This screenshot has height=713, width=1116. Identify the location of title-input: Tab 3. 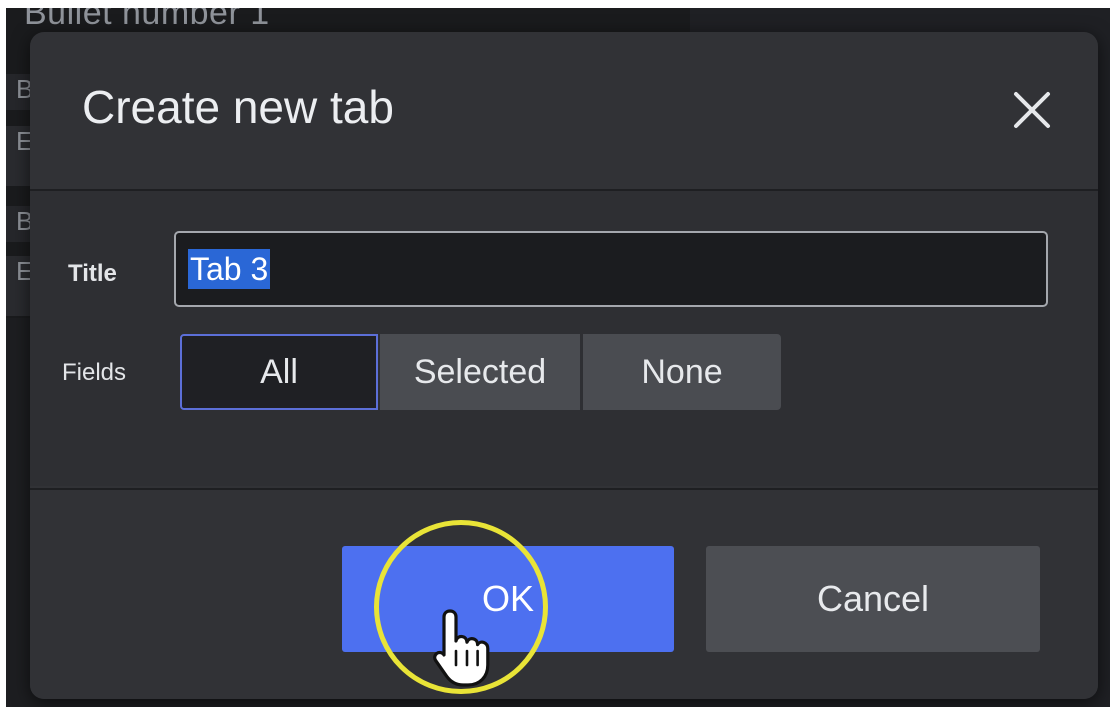
(611, 269).